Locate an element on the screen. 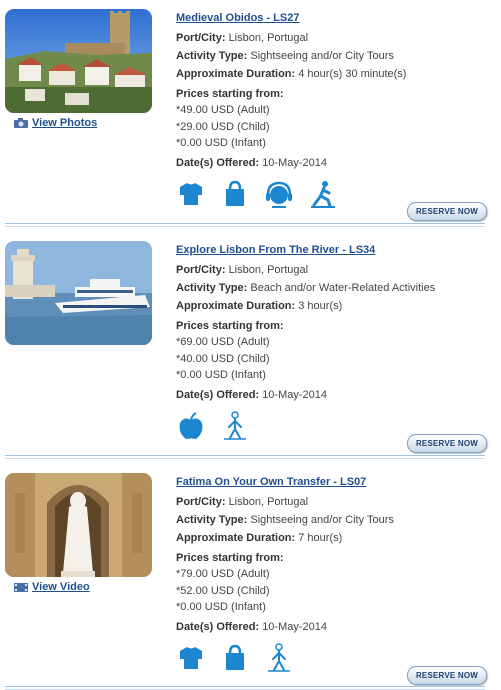 Image resolution: width=501 pixels, height=690 pixels. approximate-duration: Approximate Duration: 3 hour(s) is located at coordinates (259, 306).